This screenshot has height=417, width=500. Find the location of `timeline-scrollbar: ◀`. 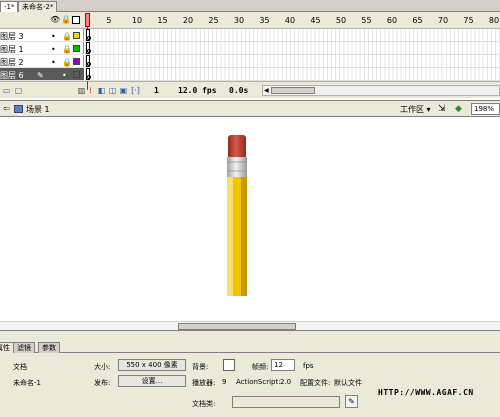

timeline-scrollbar: ◀ is located at coordinates (381, 90).